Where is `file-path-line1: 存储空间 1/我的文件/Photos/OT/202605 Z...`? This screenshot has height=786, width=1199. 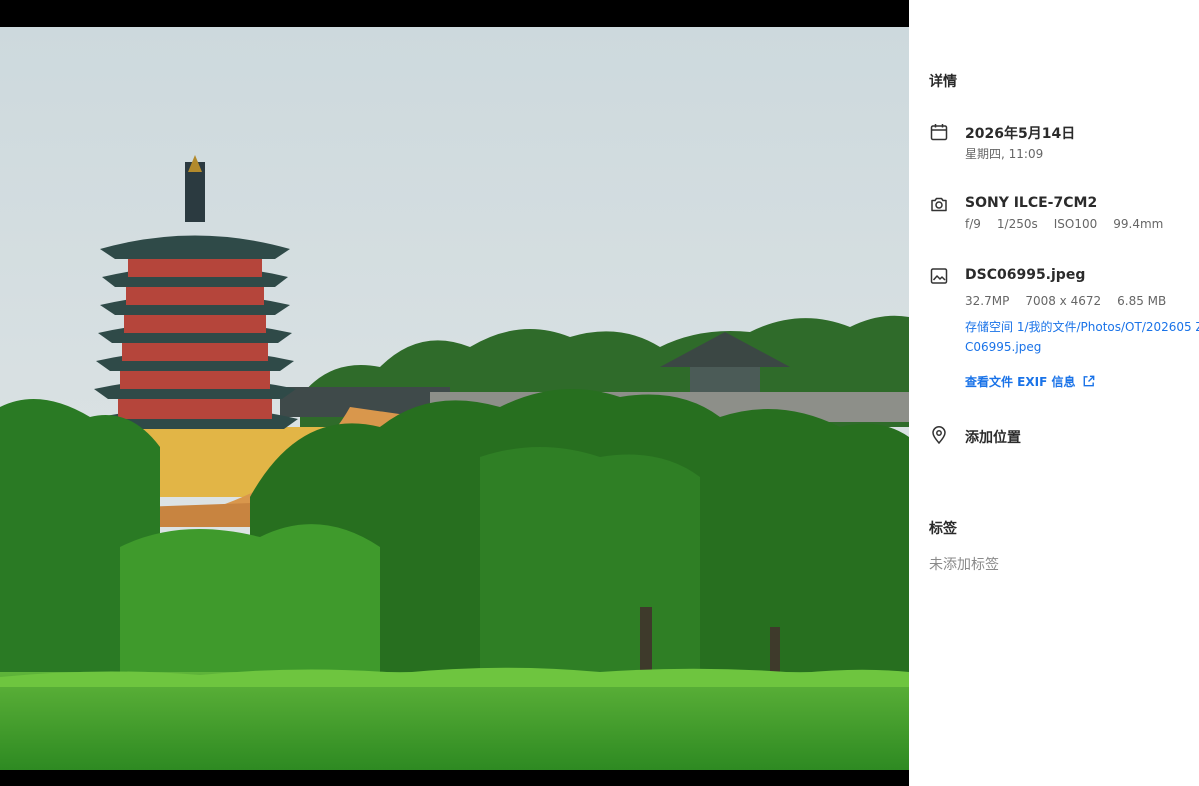
file-path-line1: 存储空间 1/我的文件/Photos/OT/202605 Z... is located at coordinates (1082, 327).